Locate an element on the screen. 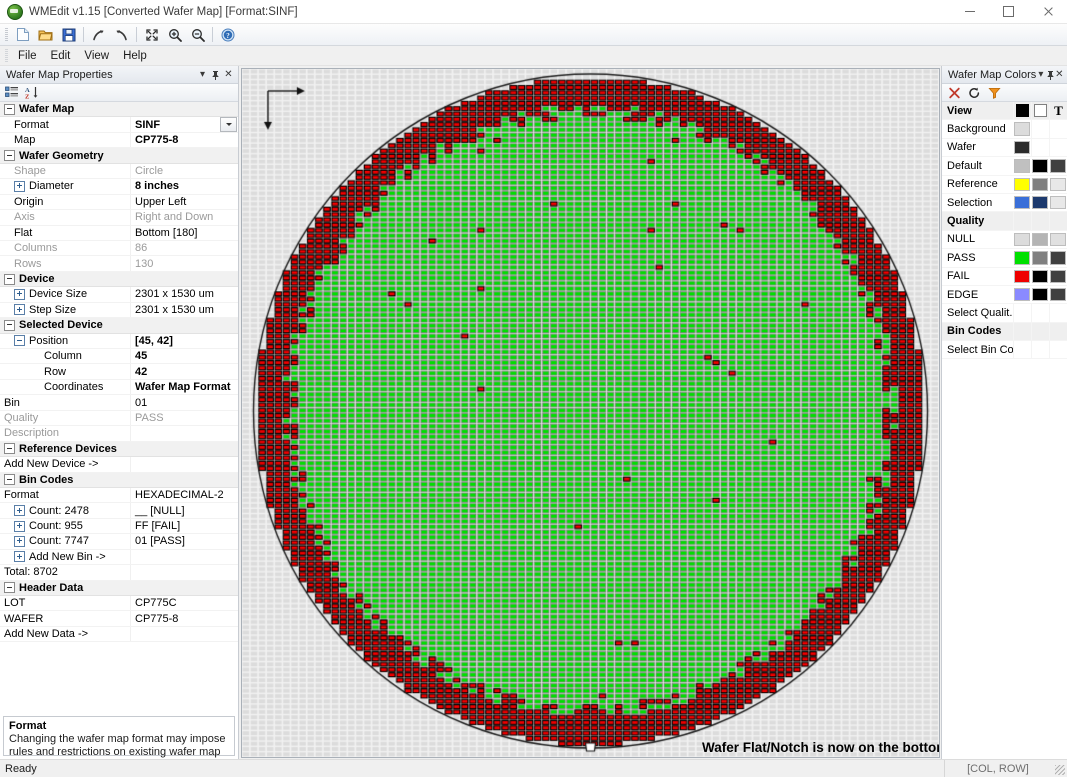 The width and height of the screenshot is (1067, 777). fill-color-icon is located at coordinates (1022, 111).